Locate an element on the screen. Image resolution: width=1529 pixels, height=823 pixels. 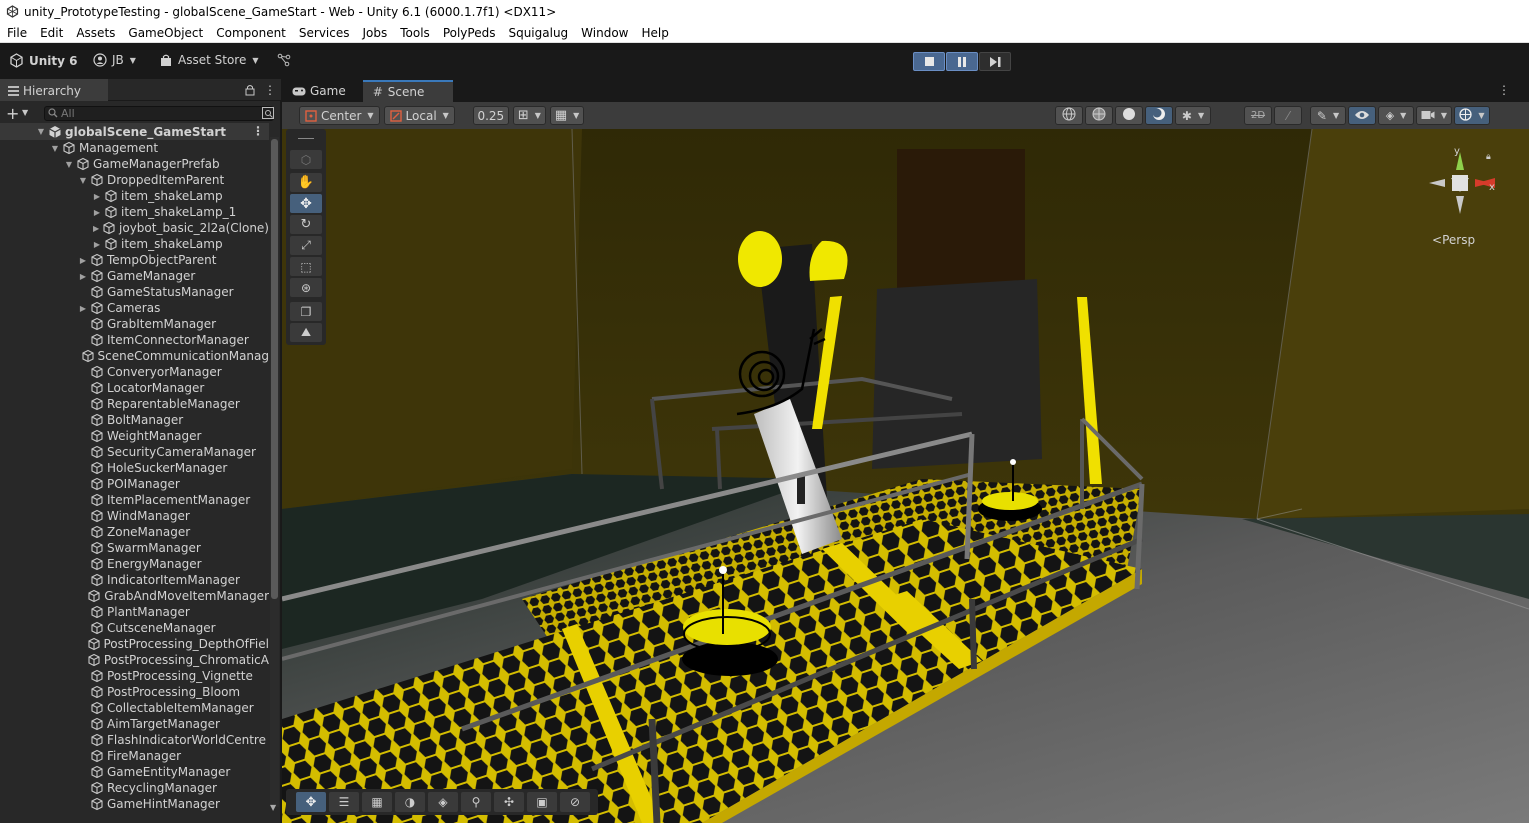
snap-increment-field: 0.25 is located at coordinates (490, 115).